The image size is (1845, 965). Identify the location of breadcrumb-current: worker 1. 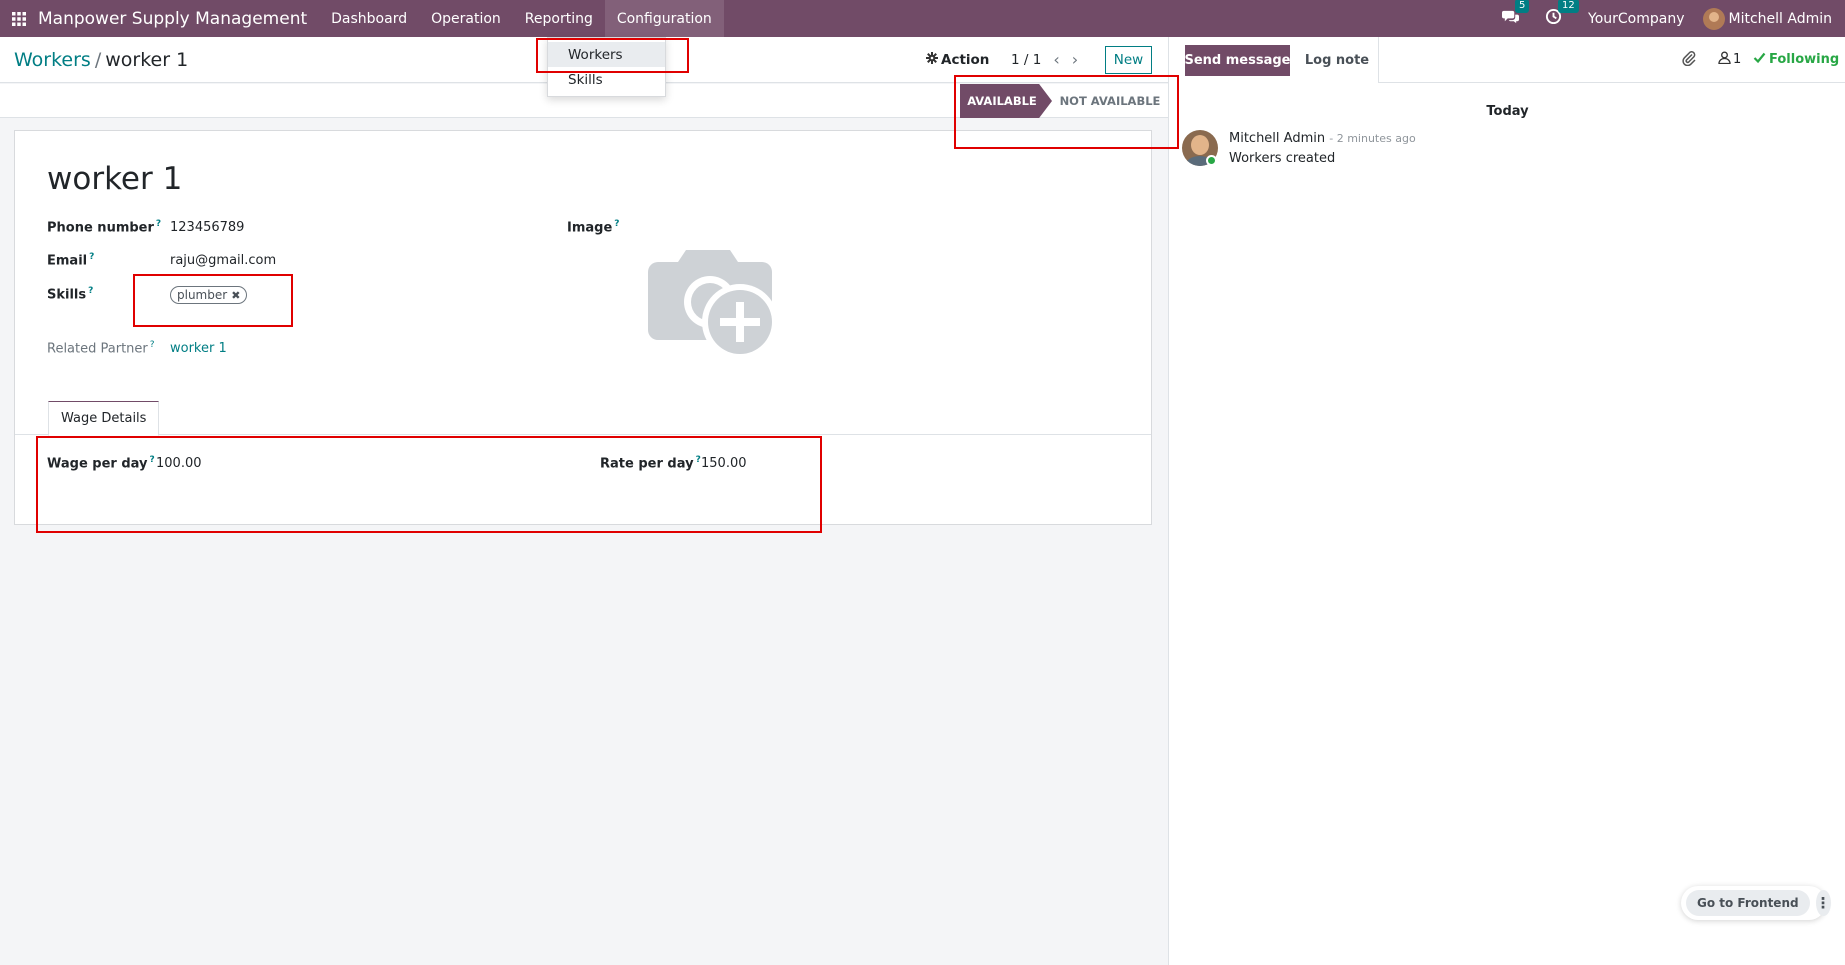
(147, 60).